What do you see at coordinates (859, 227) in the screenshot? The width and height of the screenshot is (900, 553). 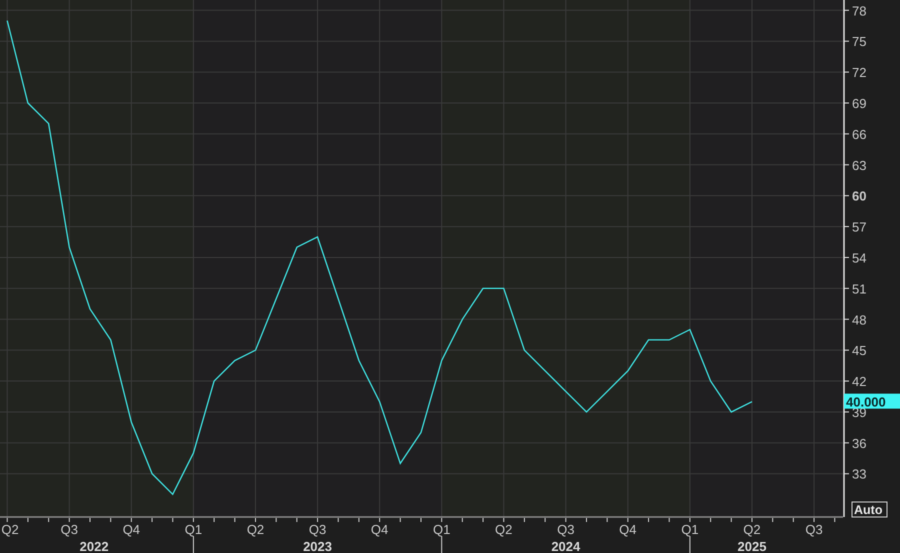 I see `y-tick-label: 57` at bounding box center [859, 227].